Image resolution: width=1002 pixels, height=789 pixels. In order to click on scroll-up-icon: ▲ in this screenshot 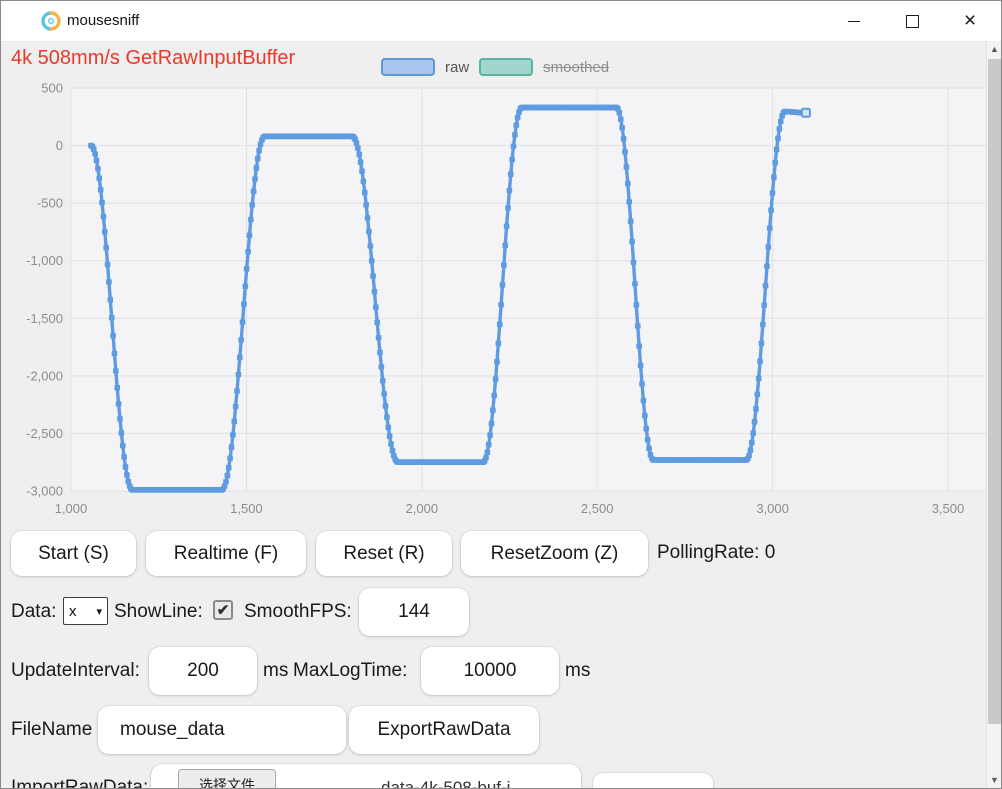, I will do `click(994, 49)`.